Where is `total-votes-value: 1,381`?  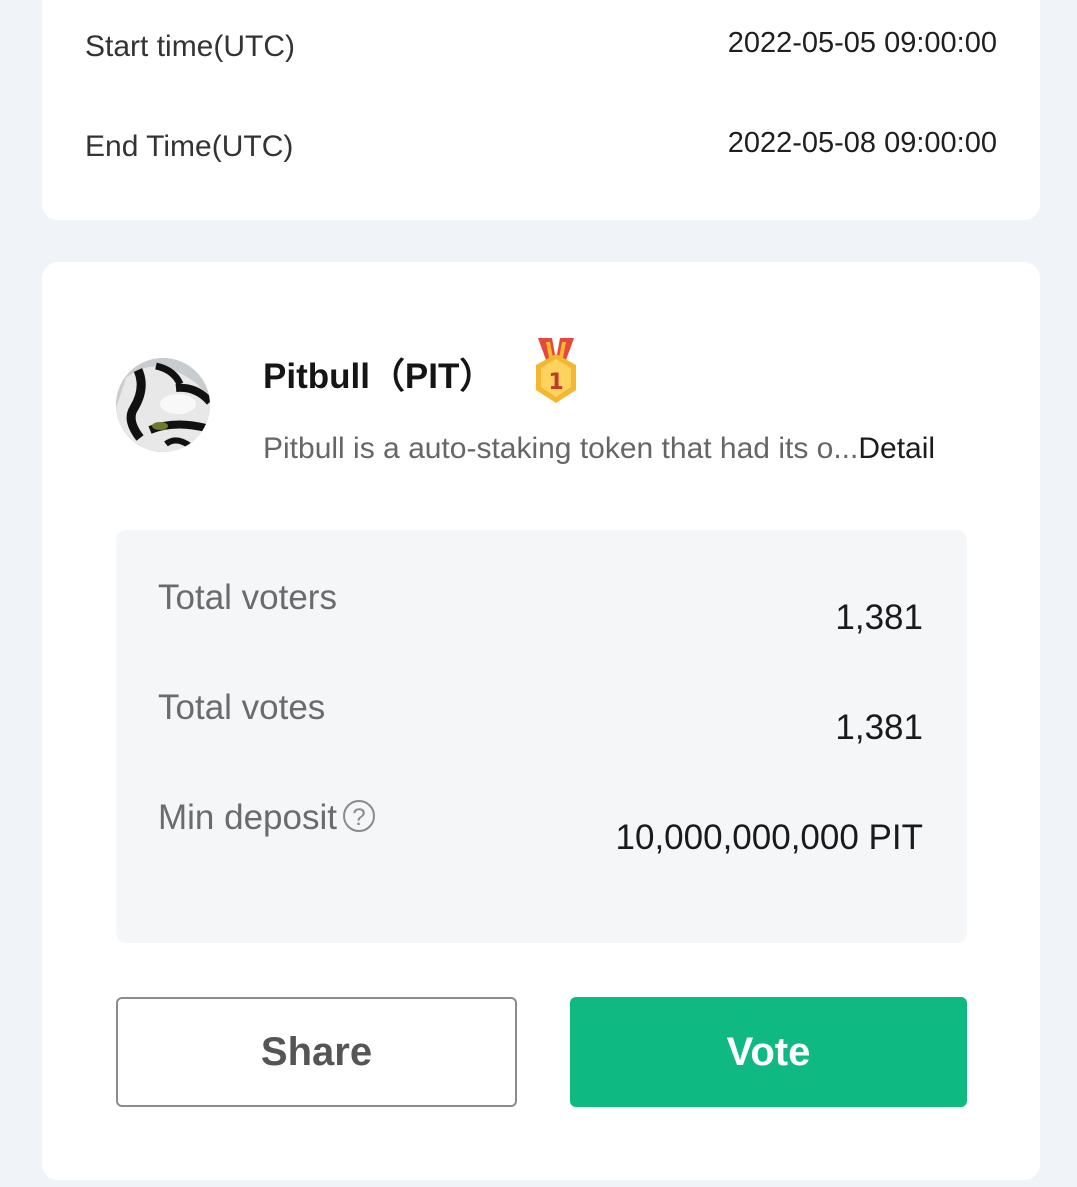
total-votes-value: 1,381 is located at coordinates (879, 727).